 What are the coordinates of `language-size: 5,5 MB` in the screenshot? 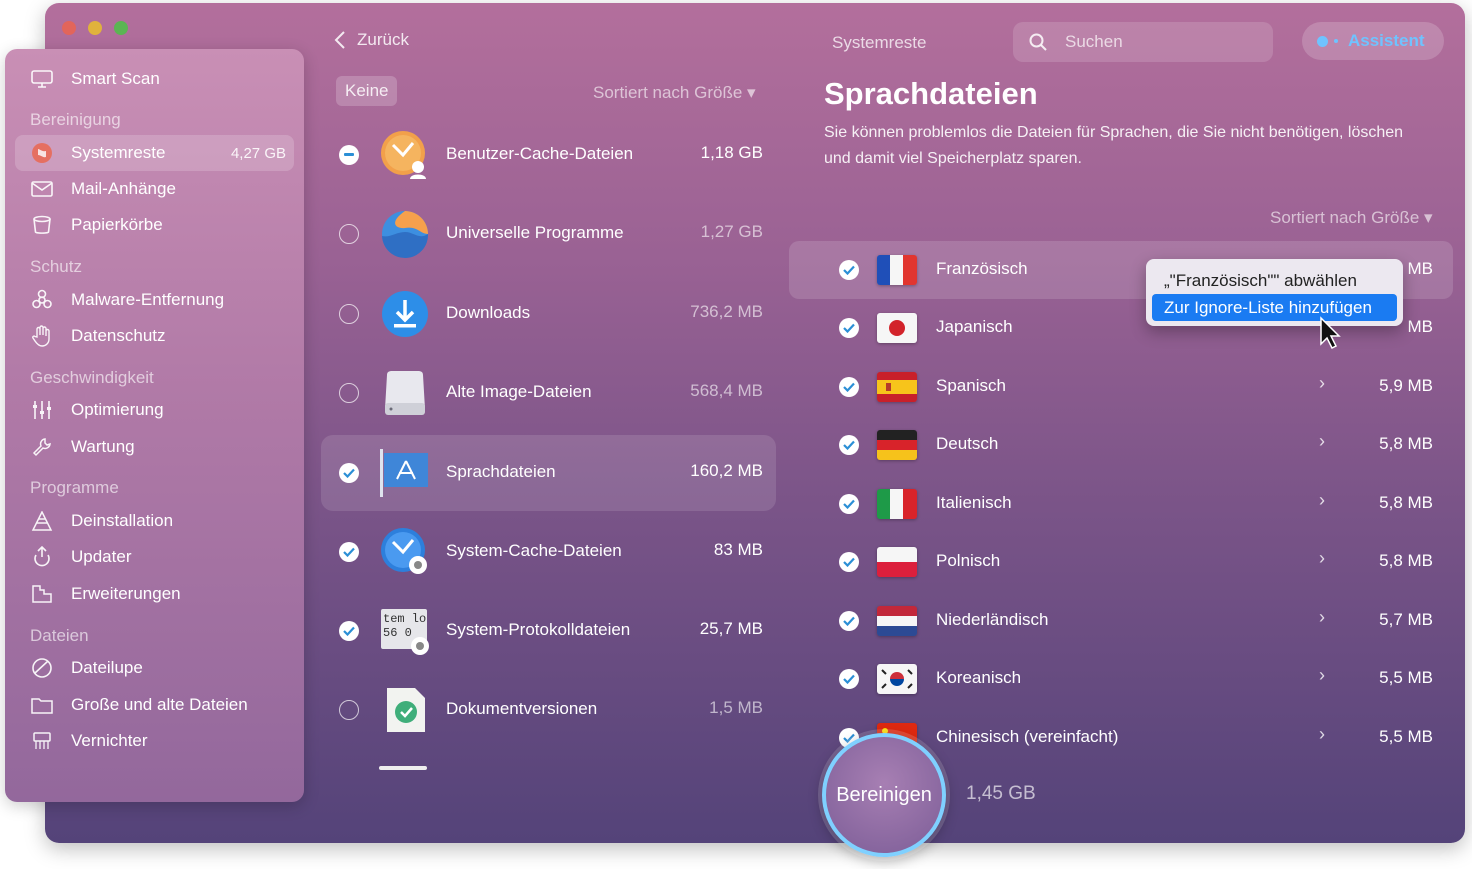 It's located at (1406, 677).